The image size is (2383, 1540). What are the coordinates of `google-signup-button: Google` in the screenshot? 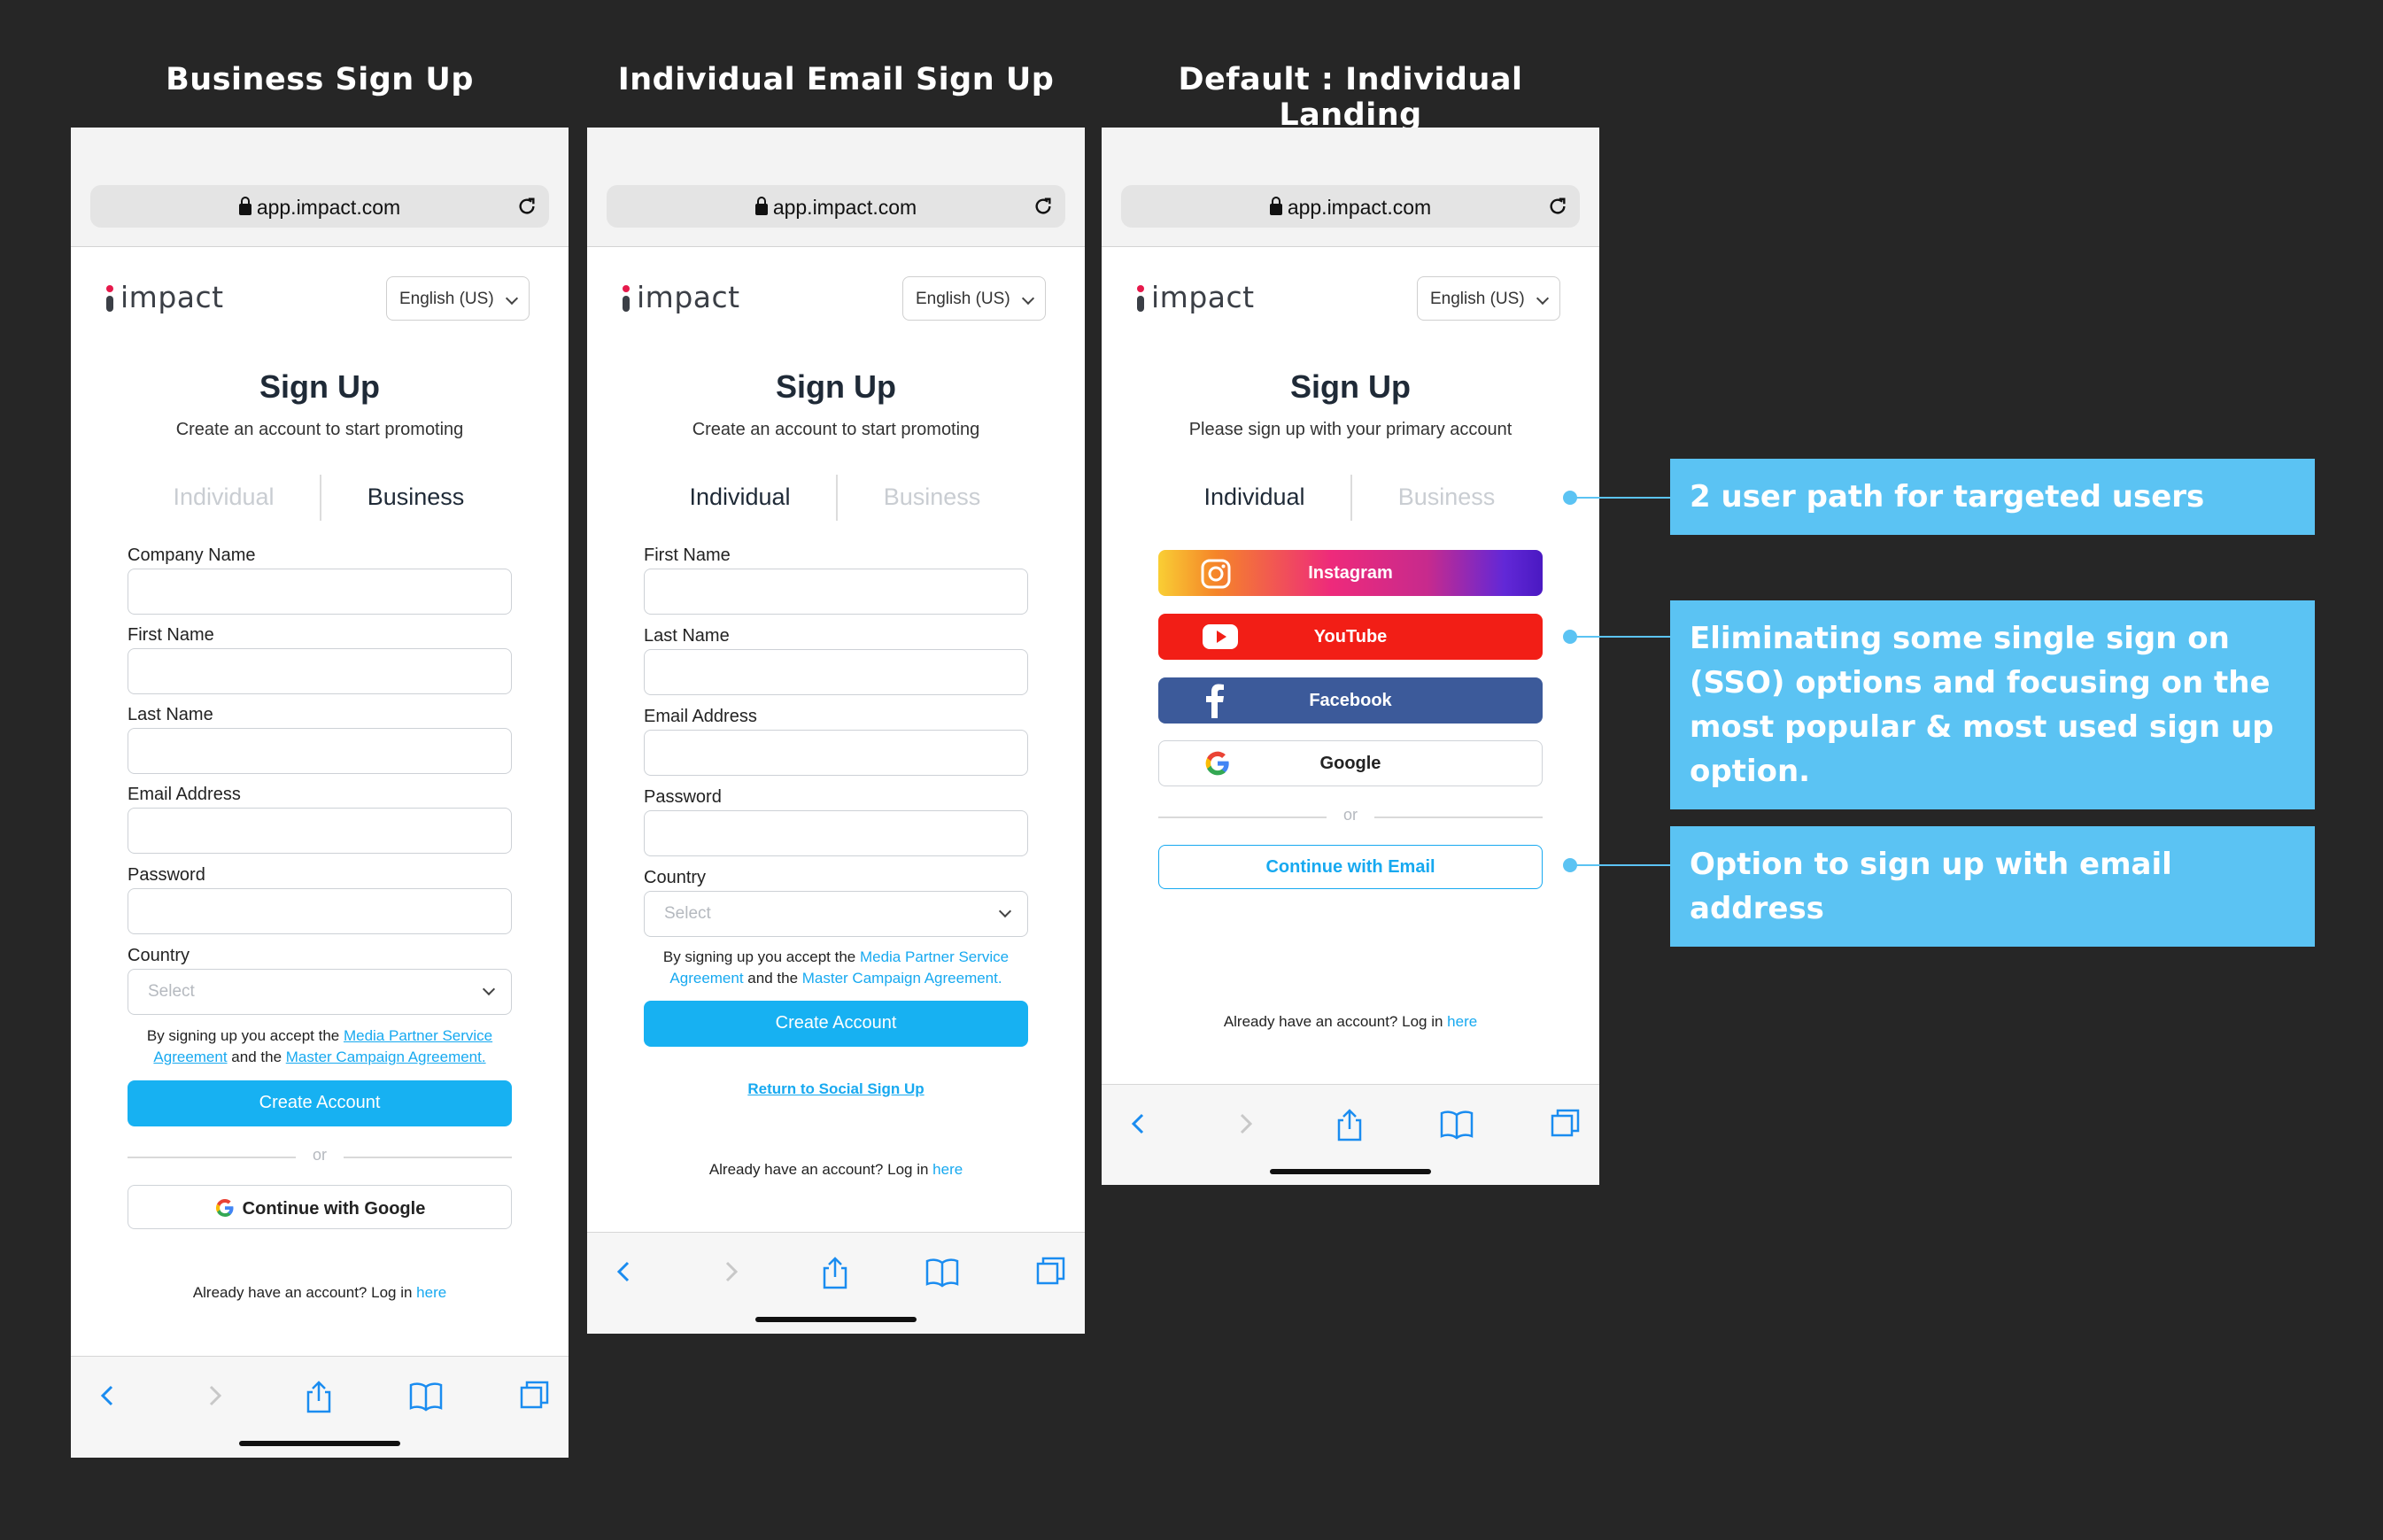 It's located at (1350, 763).